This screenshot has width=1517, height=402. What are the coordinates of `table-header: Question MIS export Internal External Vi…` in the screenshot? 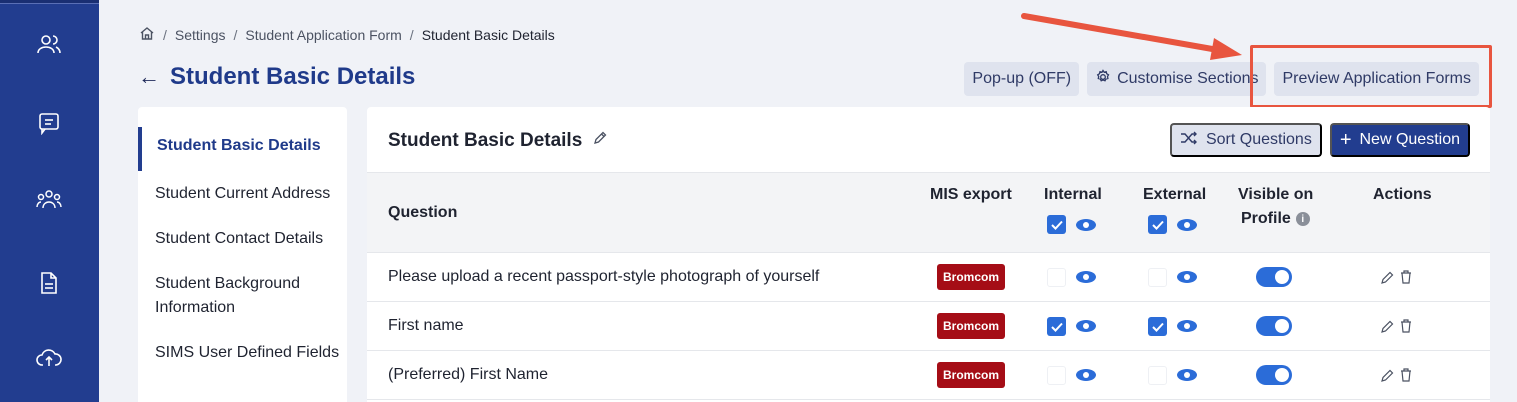 It's located at (928, 213).